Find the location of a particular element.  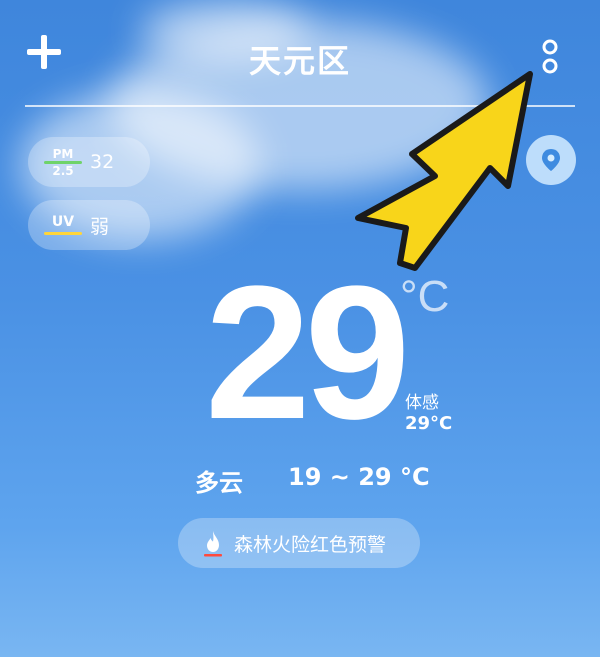

pm25-label: PM 2.5 is located at coordinates (63, 162).